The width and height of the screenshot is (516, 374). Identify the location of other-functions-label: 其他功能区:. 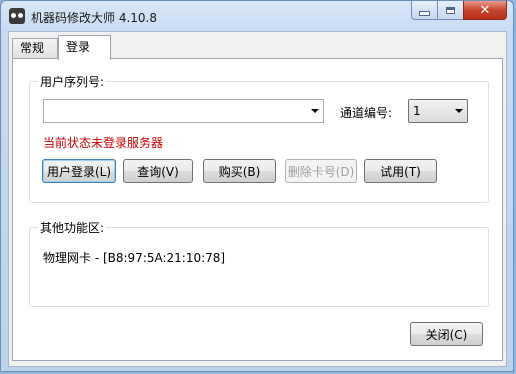
(72, 227).